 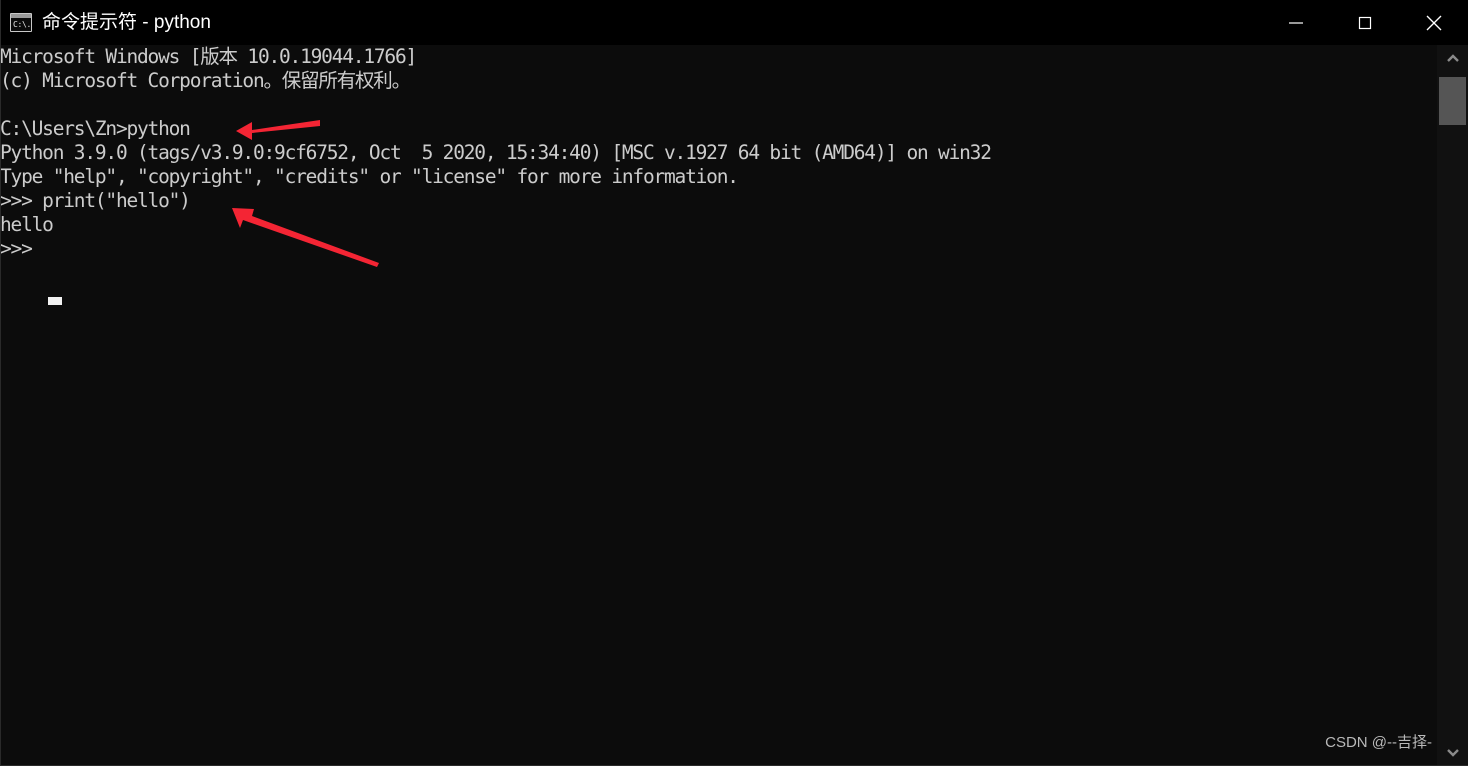 I want to click on close-button, so click(x=1433, y=22).